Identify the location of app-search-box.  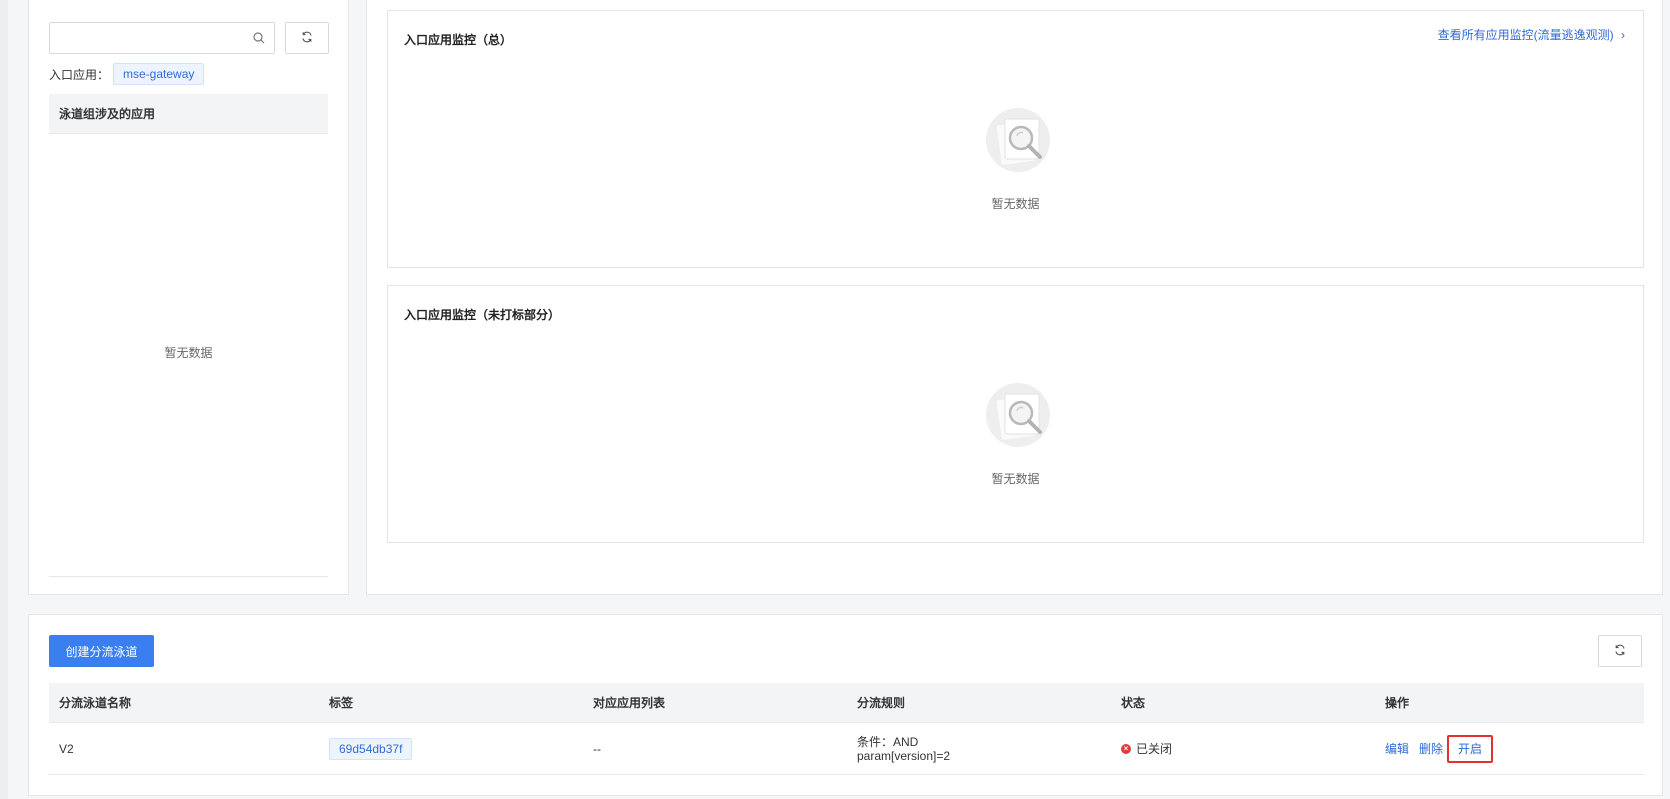
(162, 38).